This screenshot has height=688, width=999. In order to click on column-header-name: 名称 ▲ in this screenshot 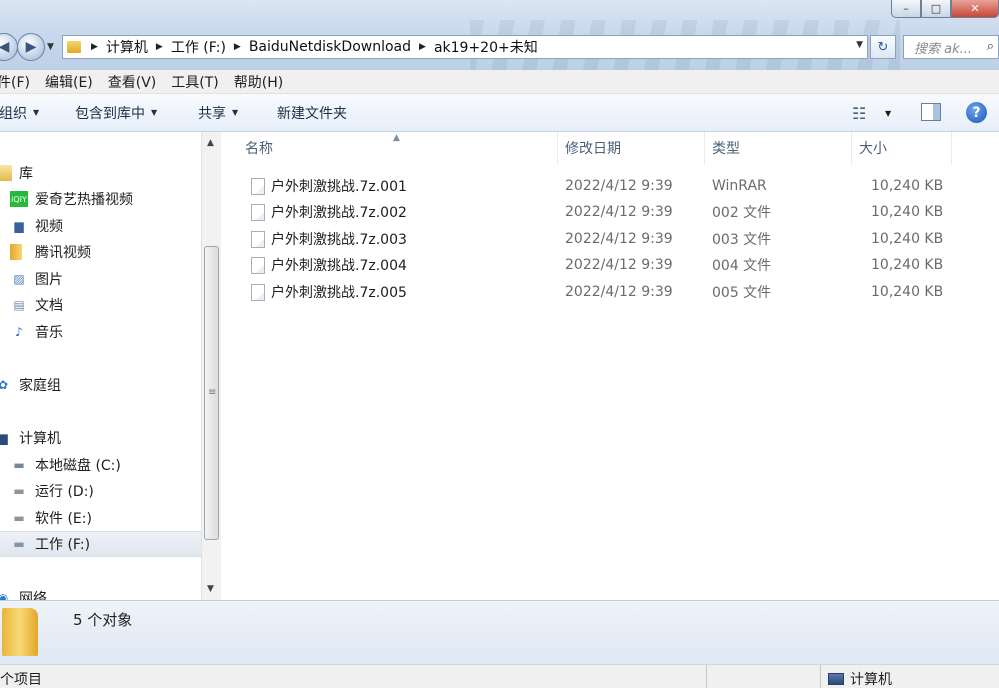, I will do `click(389, 148)`.